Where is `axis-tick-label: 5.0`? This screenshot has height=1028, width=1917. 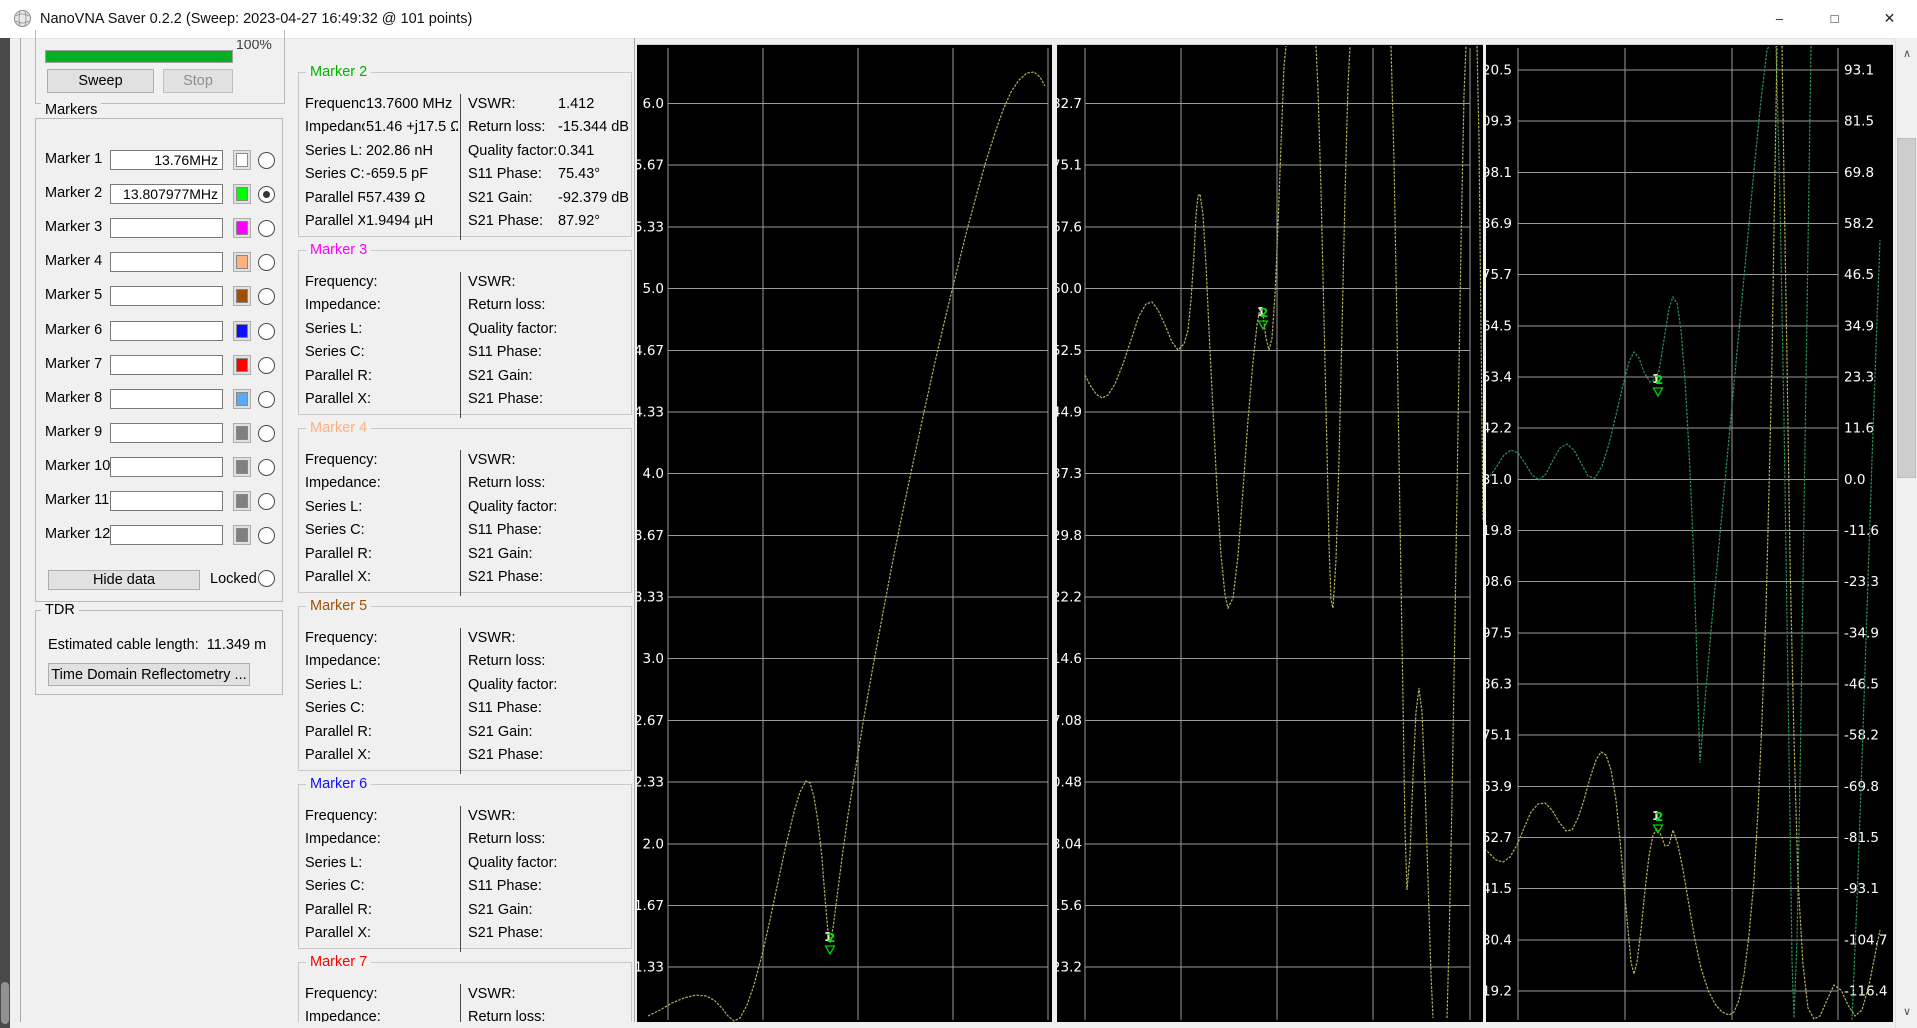 axis-tick-label: 5.0 is located at coordinates (653, 289).